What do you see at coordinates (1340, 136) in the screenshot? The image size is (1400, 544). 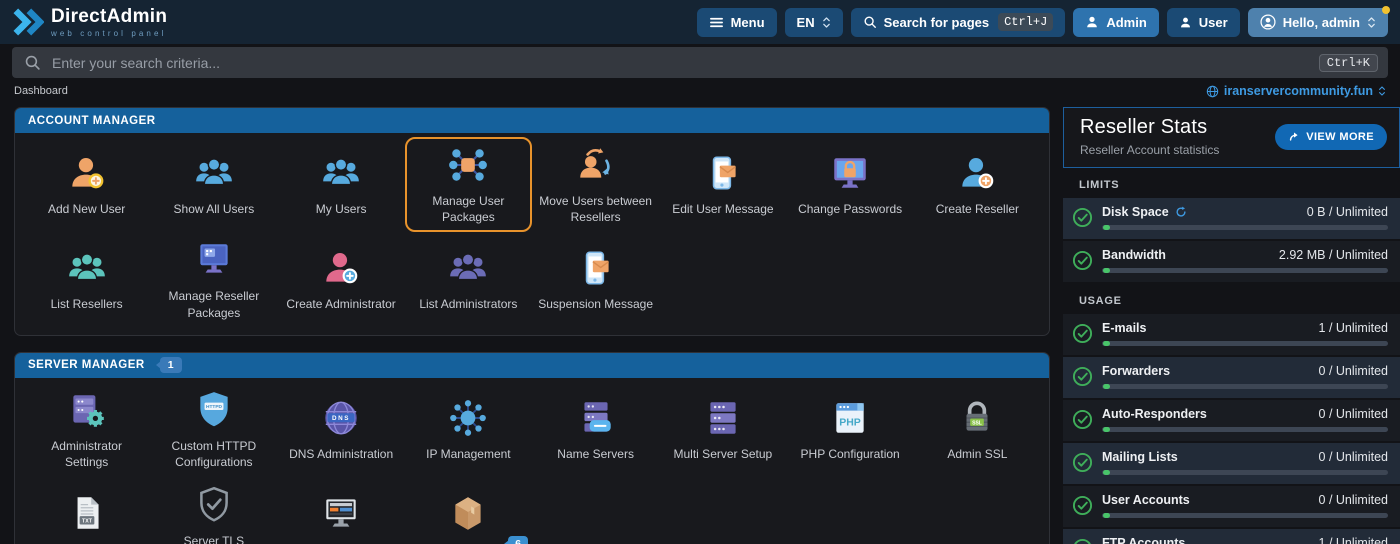 I see `view-more-label: VIEW MORE` at bounding box center [1340, 136].